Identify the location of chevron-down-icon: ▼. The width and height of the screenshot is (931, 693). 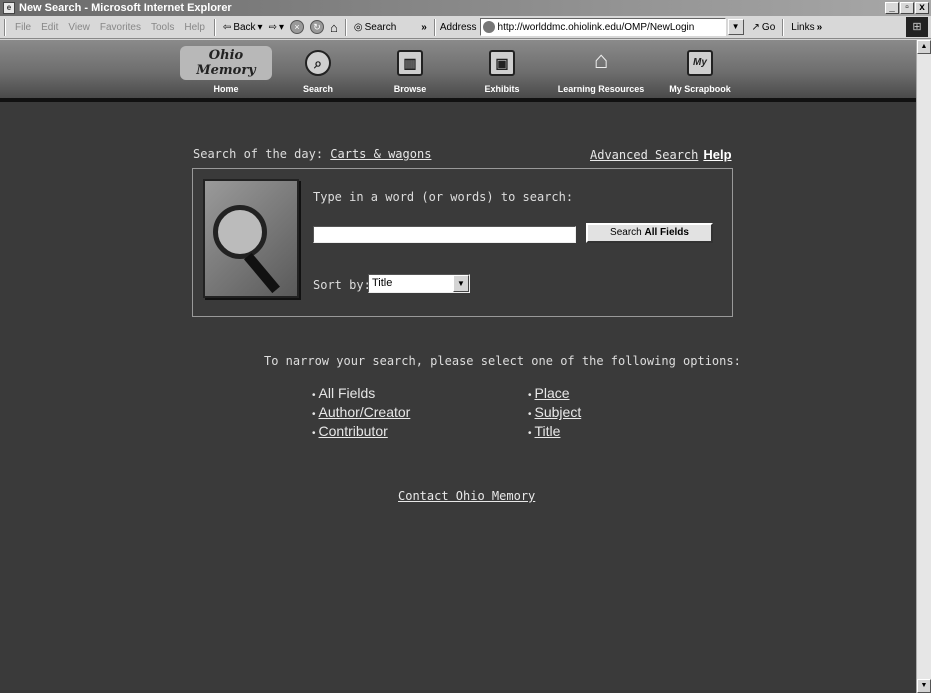
(461, 283).